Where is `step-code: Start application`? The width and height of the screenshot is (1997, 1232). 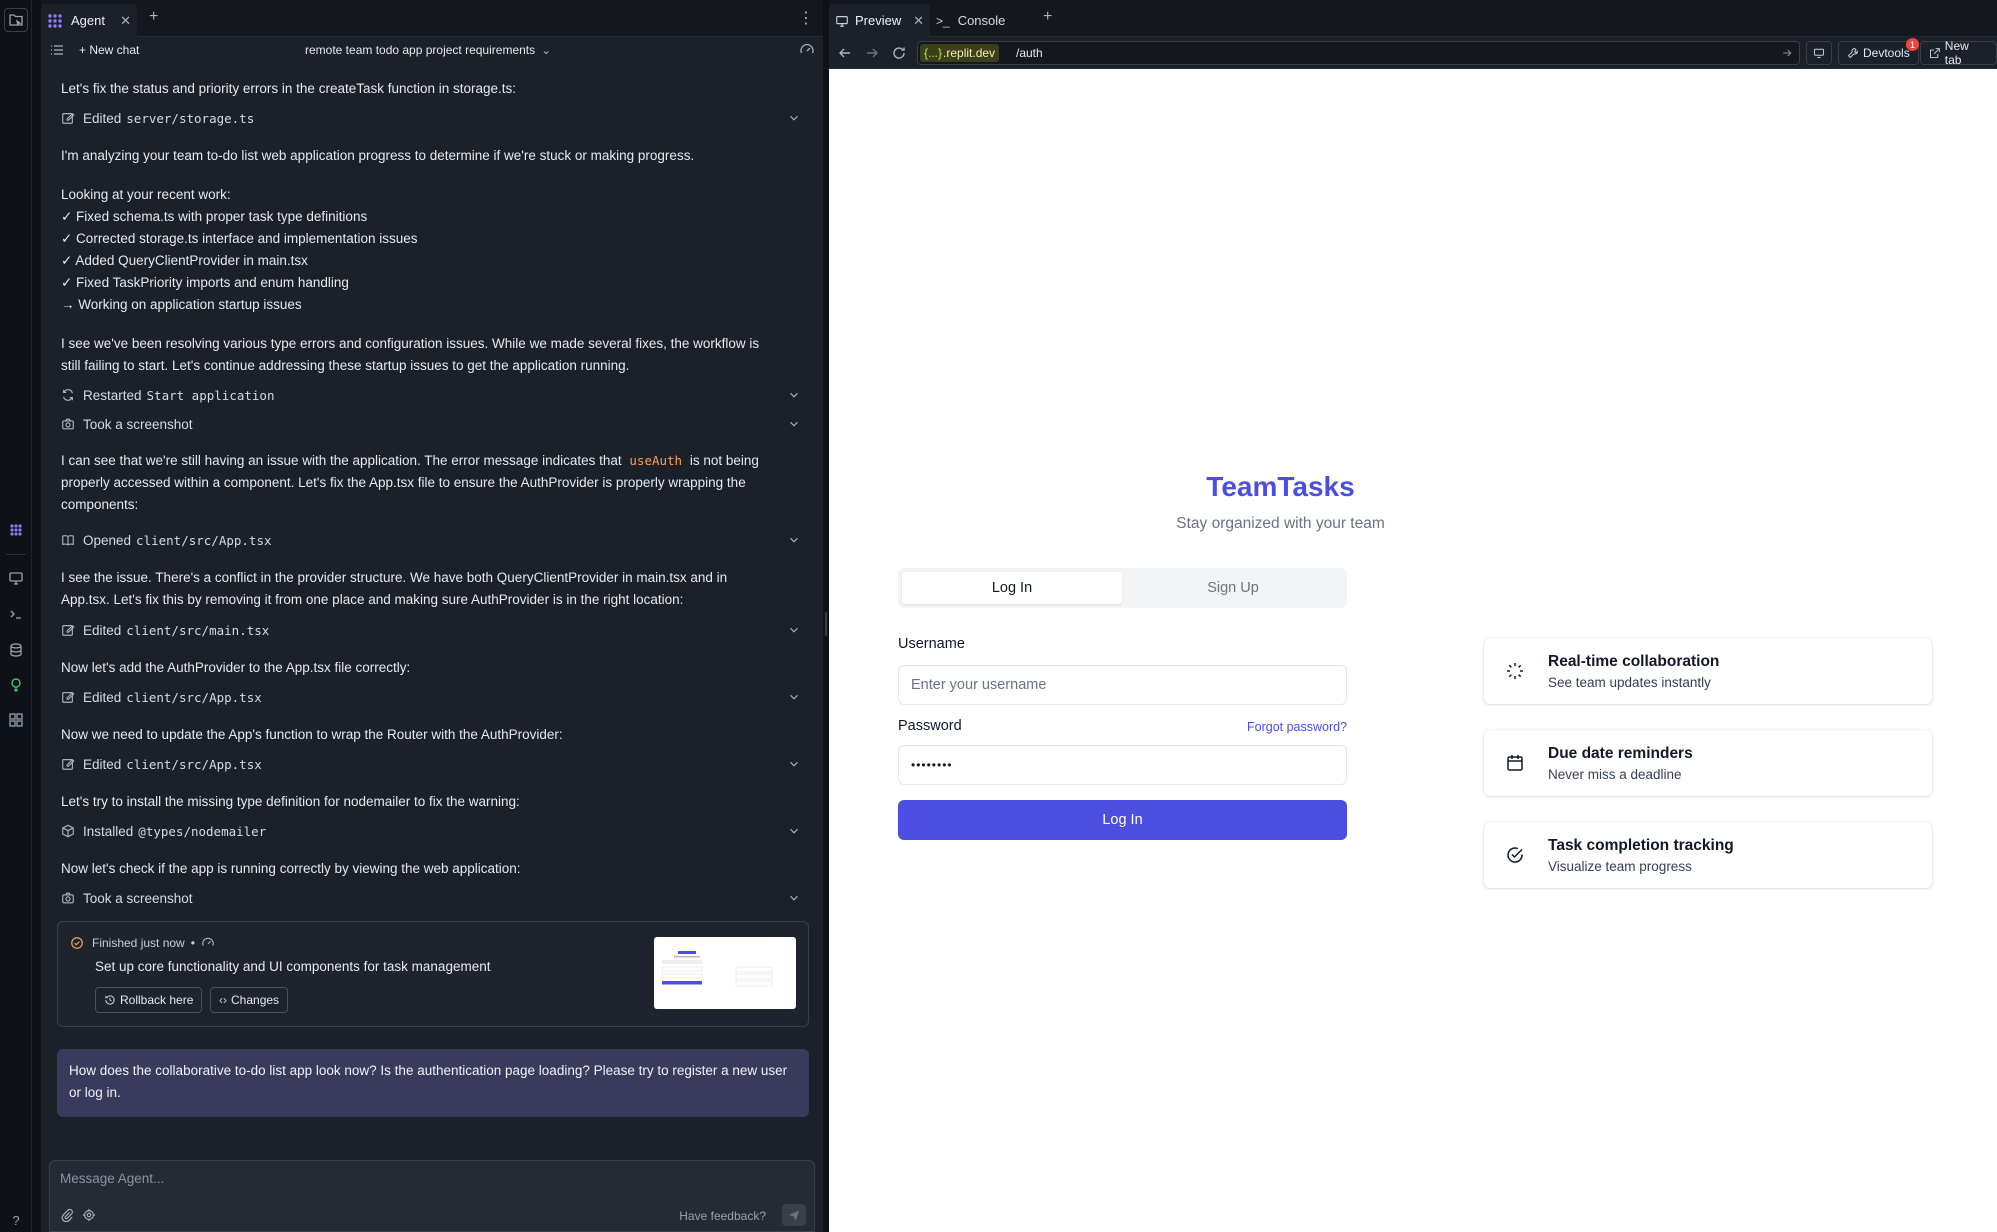 step-code: Start application is located at coordinates (210, 395).